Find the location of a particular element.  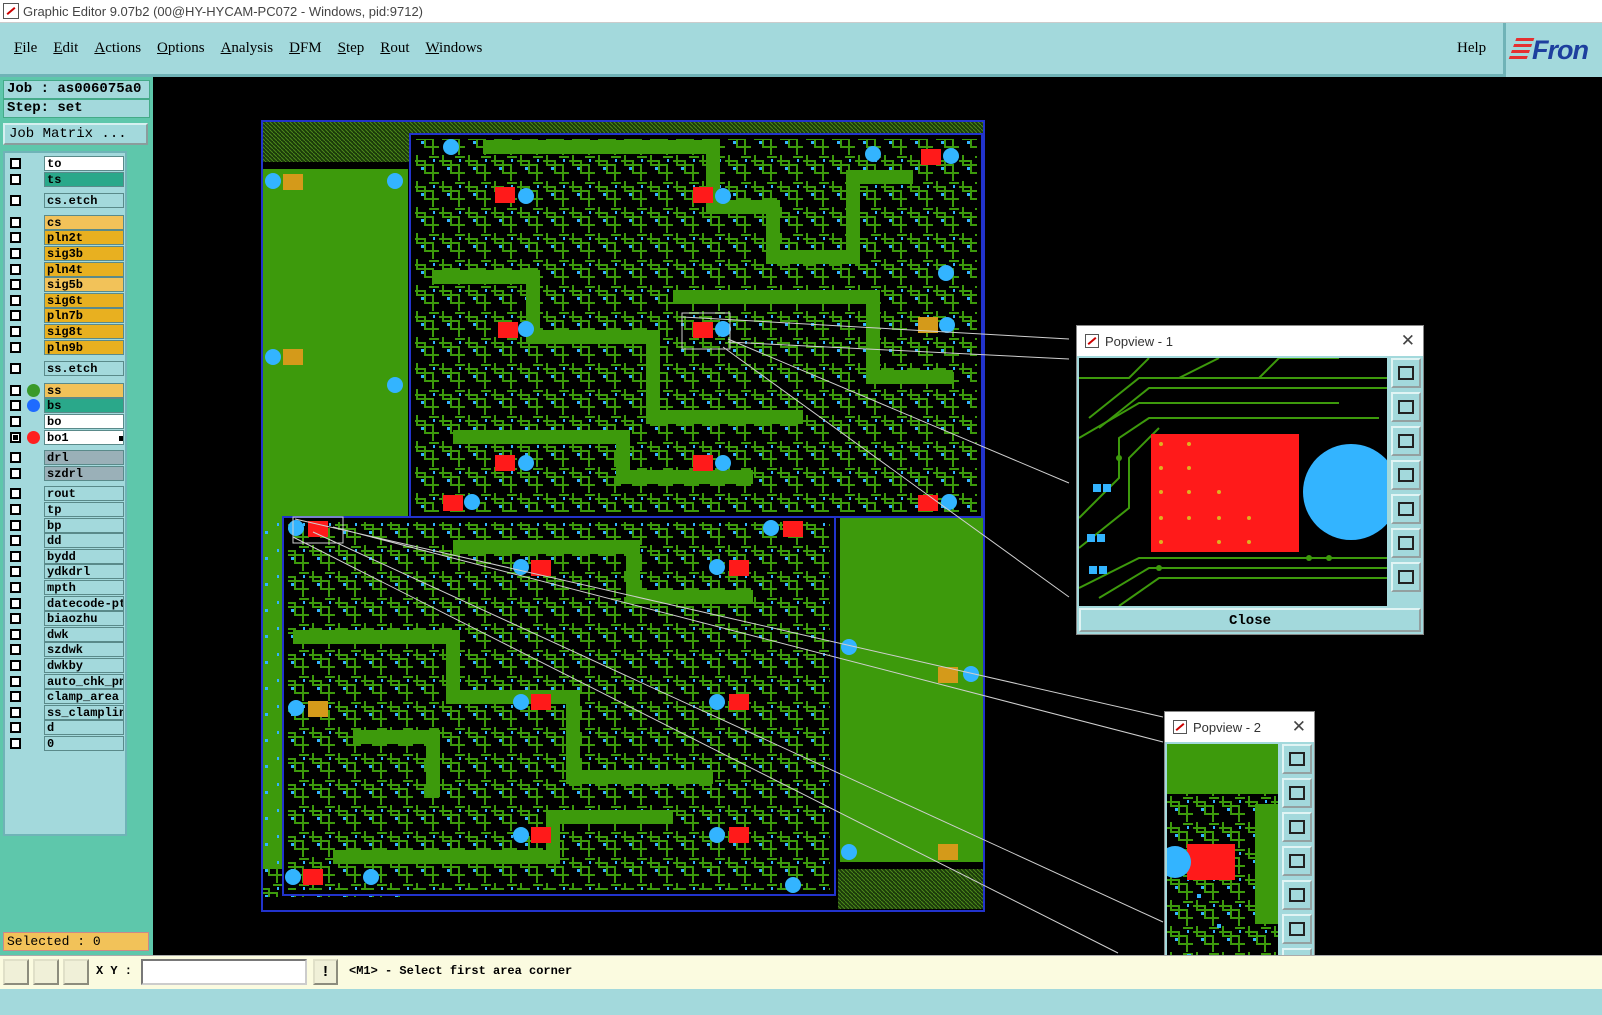

layer-name: ss_clampline is located at coordinates (84, 712).